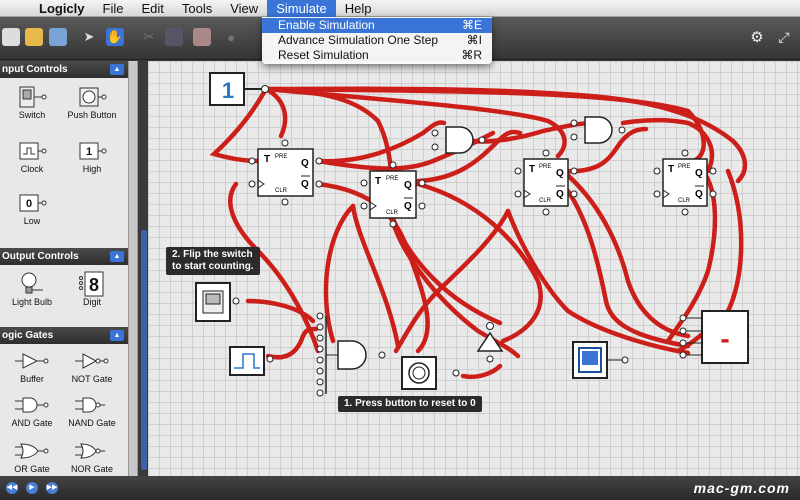  What do you see at coordinates (152, 8) in the screenshot?
I see `menu-edit: Edit` at bounding box center [152, 8].